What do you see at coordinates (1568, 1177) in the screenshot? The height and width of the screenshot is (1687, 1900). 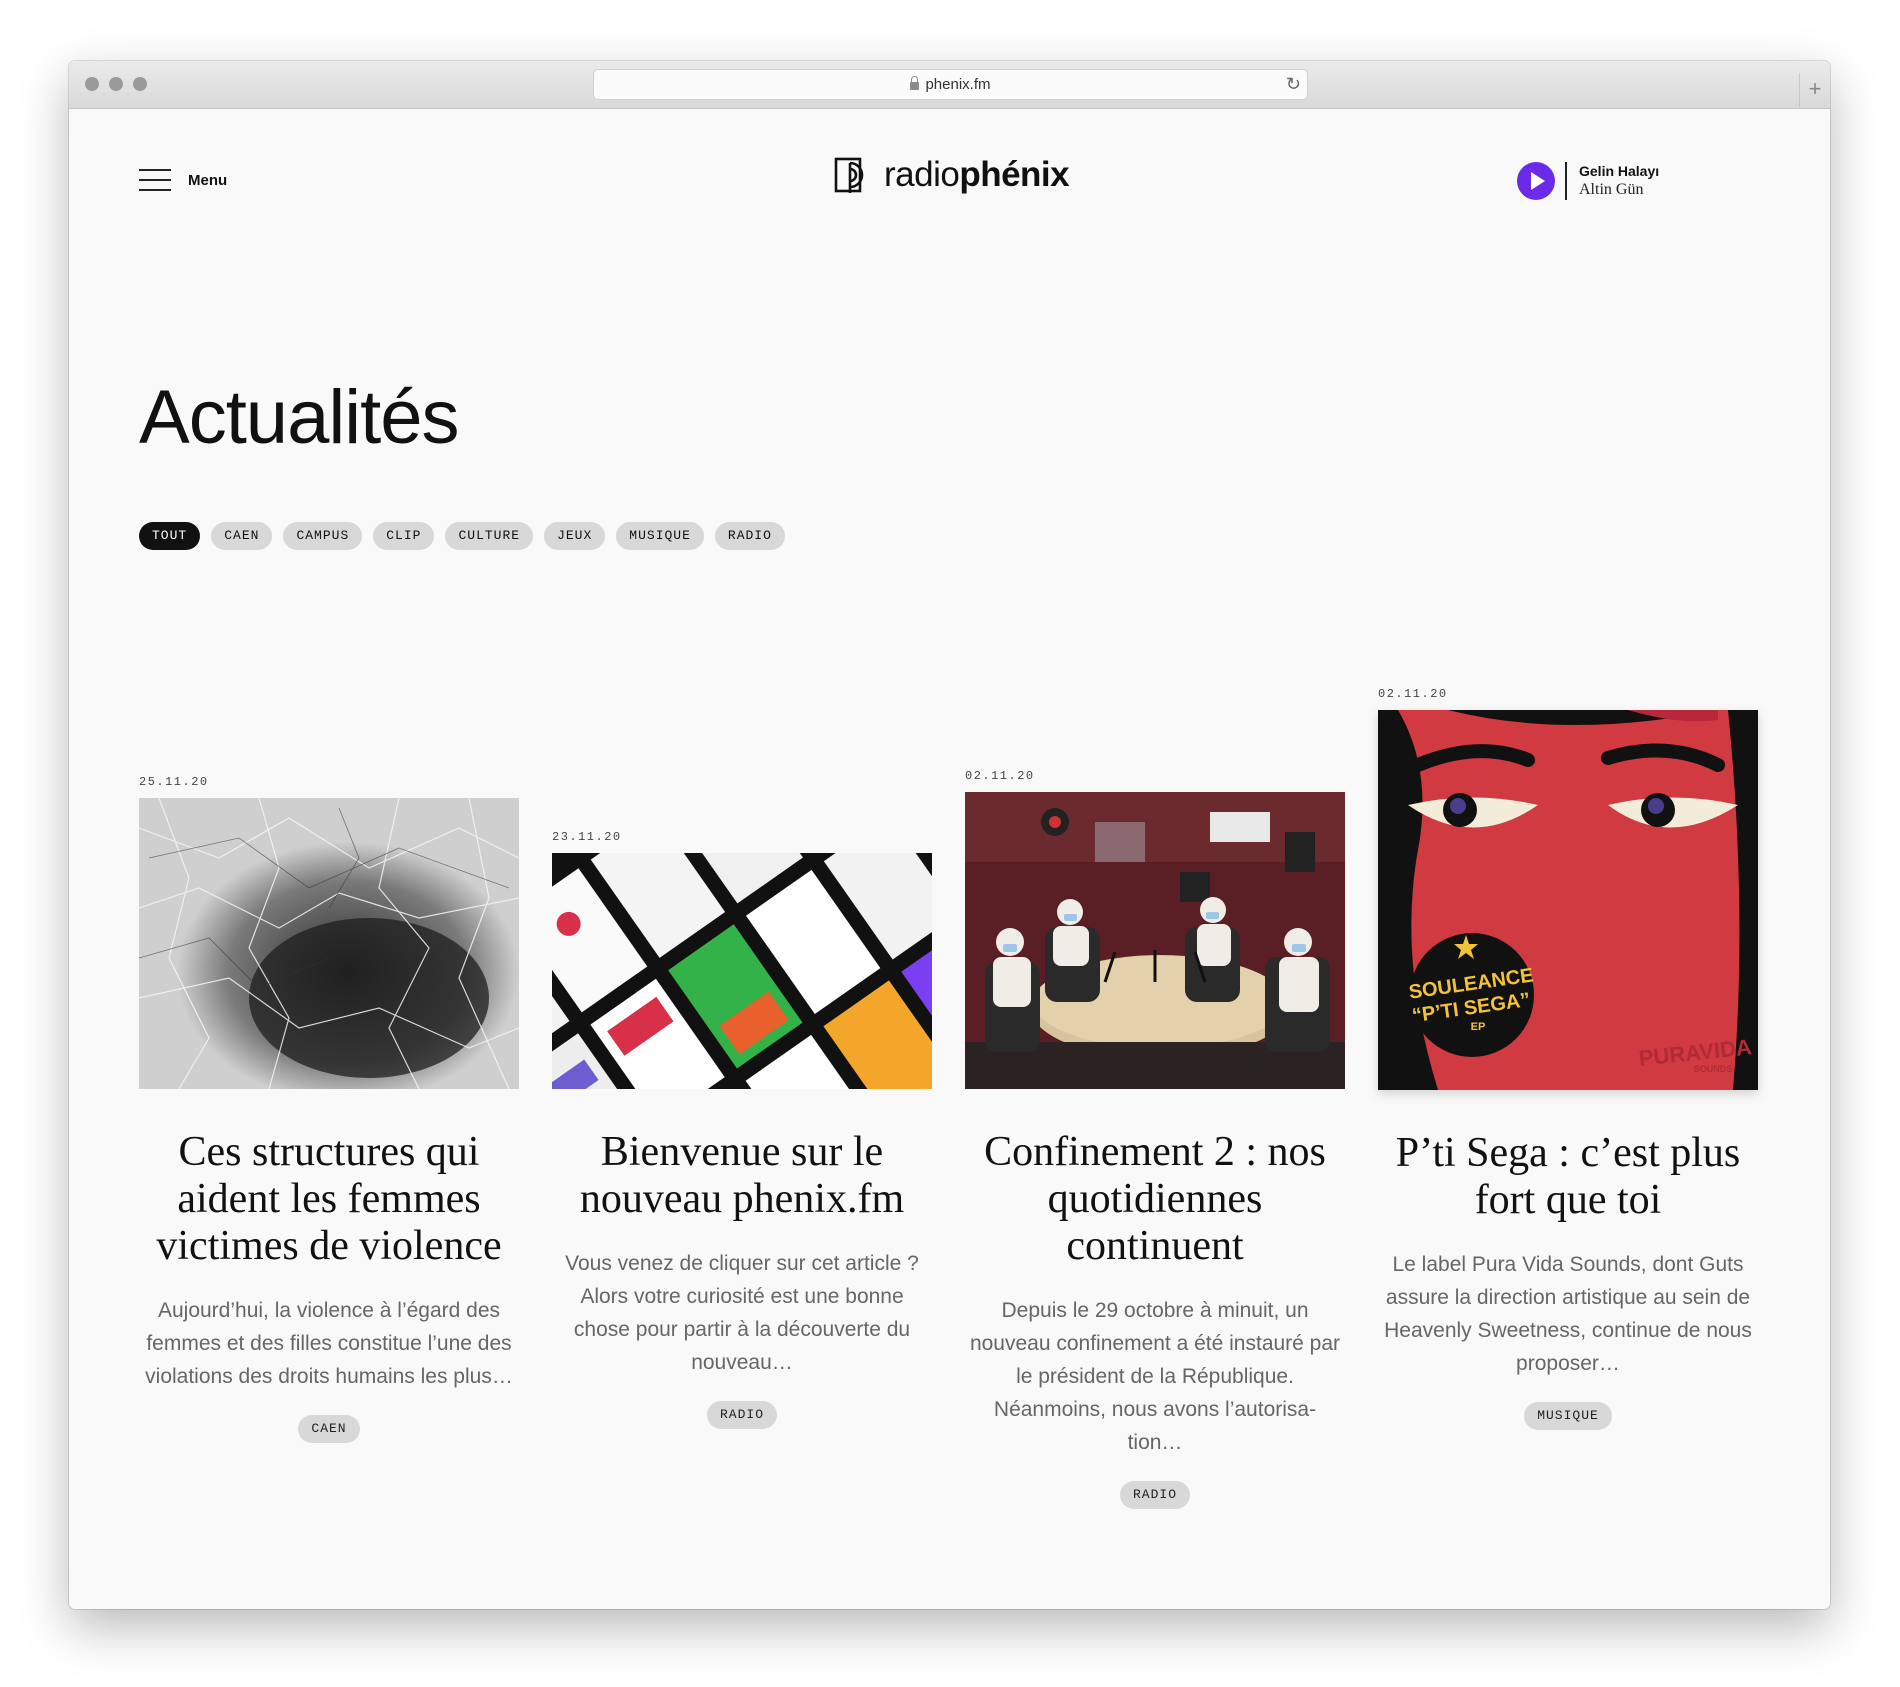 I see `article-title: P’ti Sega : c’est plus fort que toi` at bounding box center [1568, 1177].